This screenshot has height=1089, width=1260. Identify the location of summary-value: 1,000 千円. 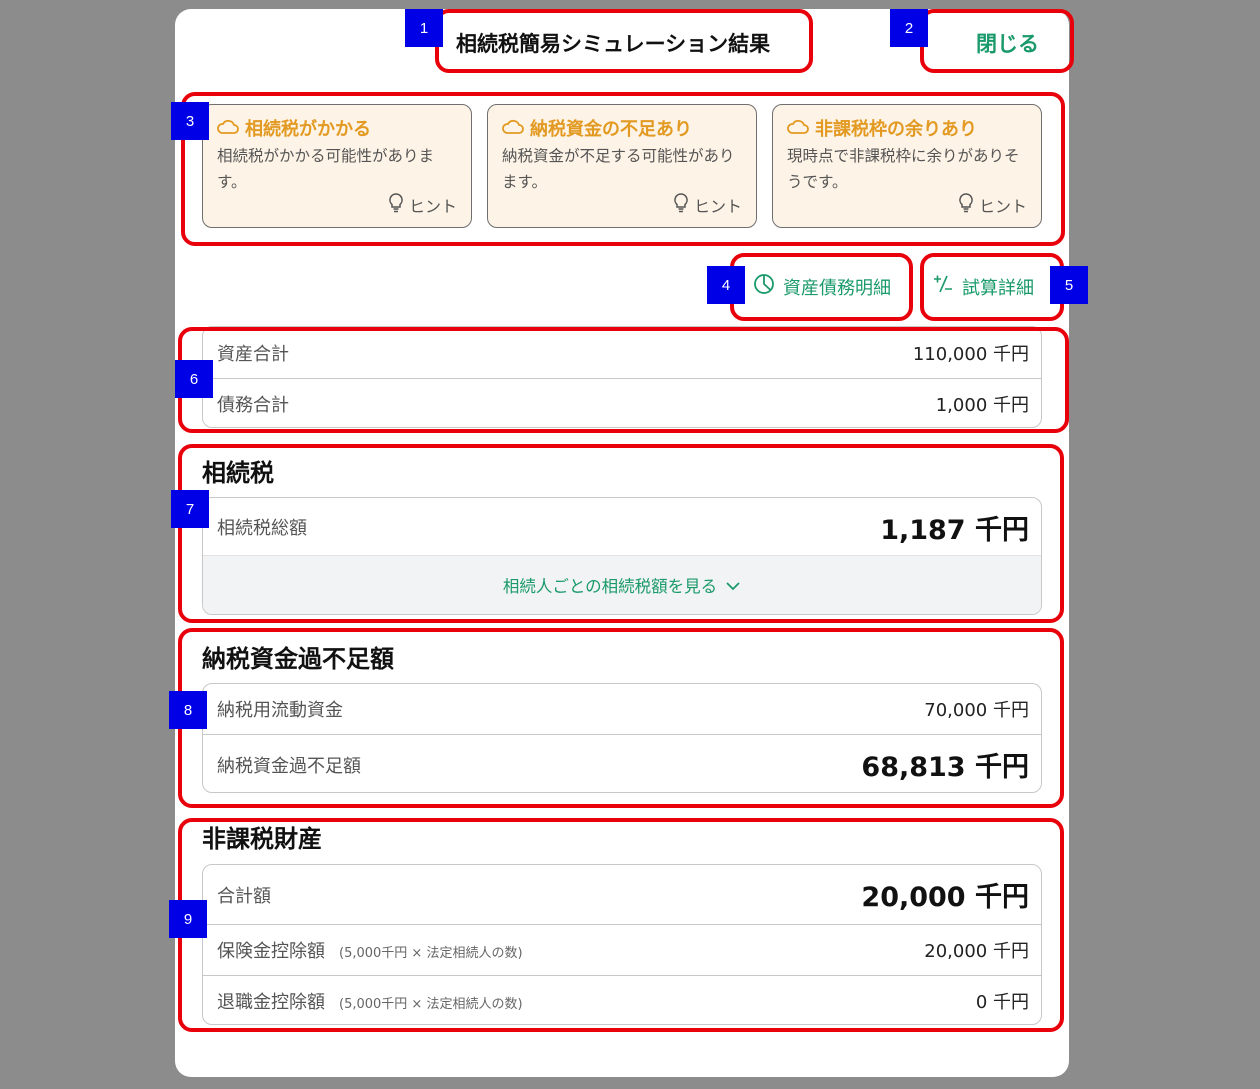
(982, 405).